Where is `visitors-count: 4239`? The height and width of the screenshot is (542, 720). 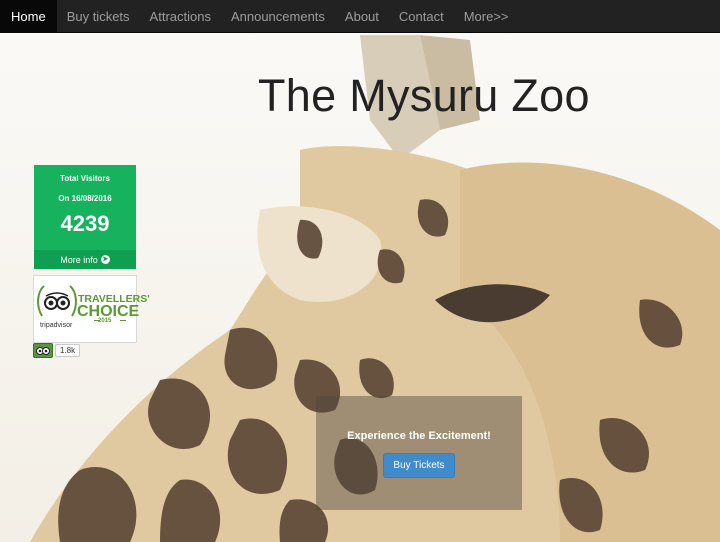
visitors-count: 4239 is located at coordinates (85, 223).